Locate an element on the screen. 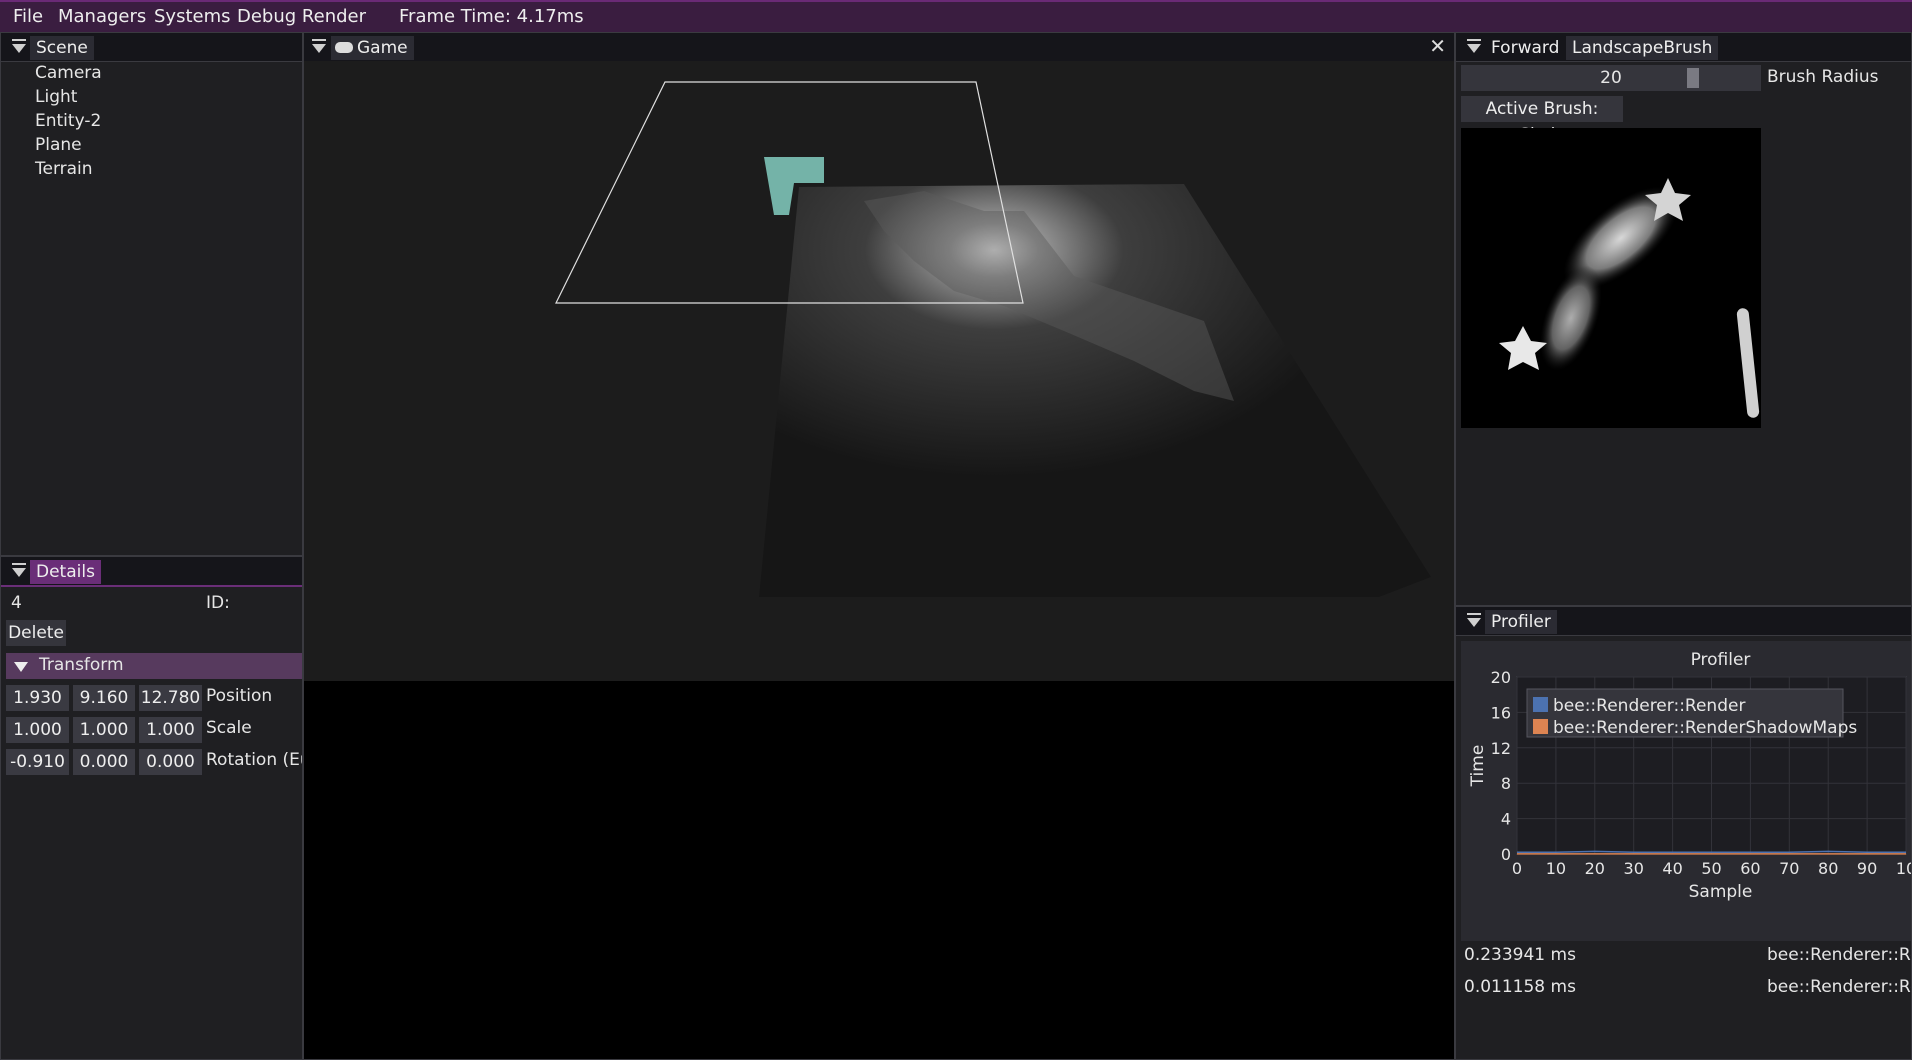  x-tick-label: 70 is located at coordinates (1789, 868).